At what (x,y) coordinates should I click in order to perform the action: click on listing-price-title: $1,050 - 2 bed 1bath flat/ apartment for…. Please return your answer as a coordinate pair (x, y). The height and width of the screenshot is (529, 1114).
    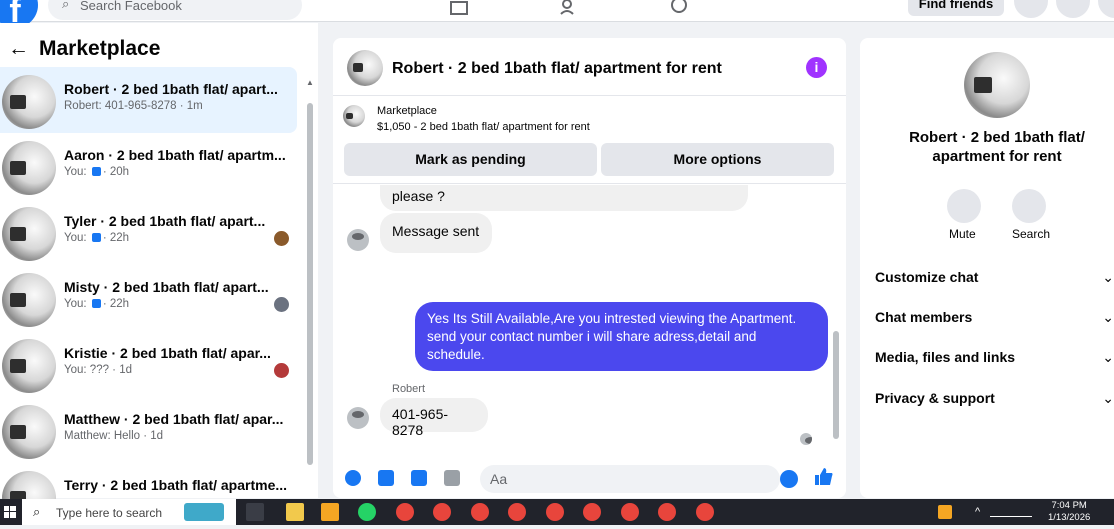
    Looking at the image, I should click on (483, 127).